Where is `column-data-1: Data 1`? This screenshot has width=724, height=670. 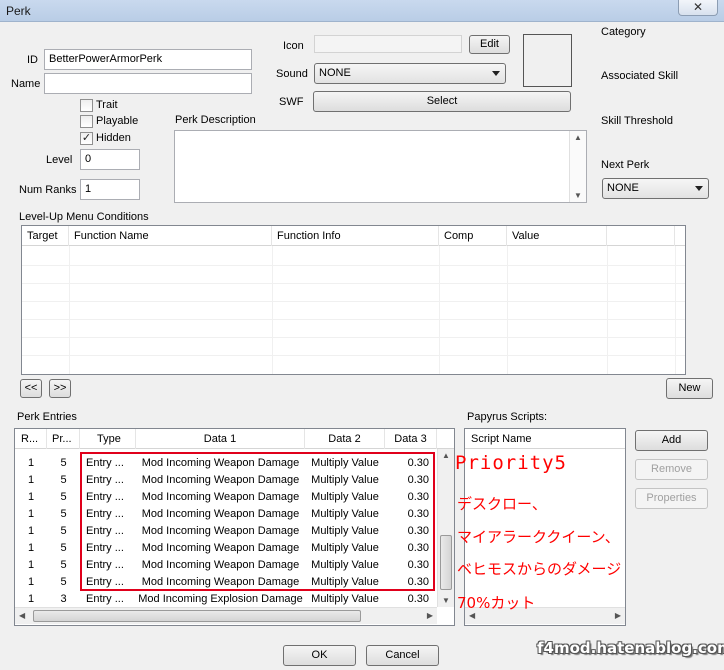 column-data-1: Data 1 is located at coordinates (220, 439).